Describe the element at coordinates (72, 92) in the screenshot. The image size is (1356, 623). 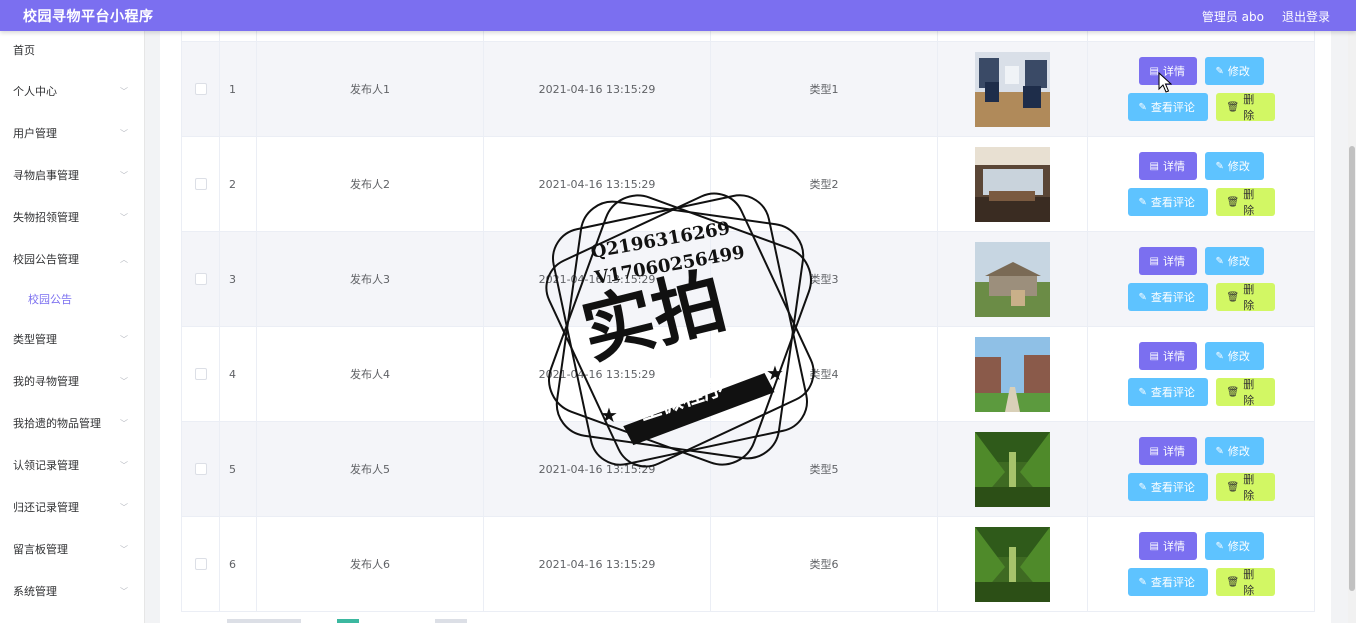
I see `sidebar-item-1: 个人中心 ﹀` at that location.